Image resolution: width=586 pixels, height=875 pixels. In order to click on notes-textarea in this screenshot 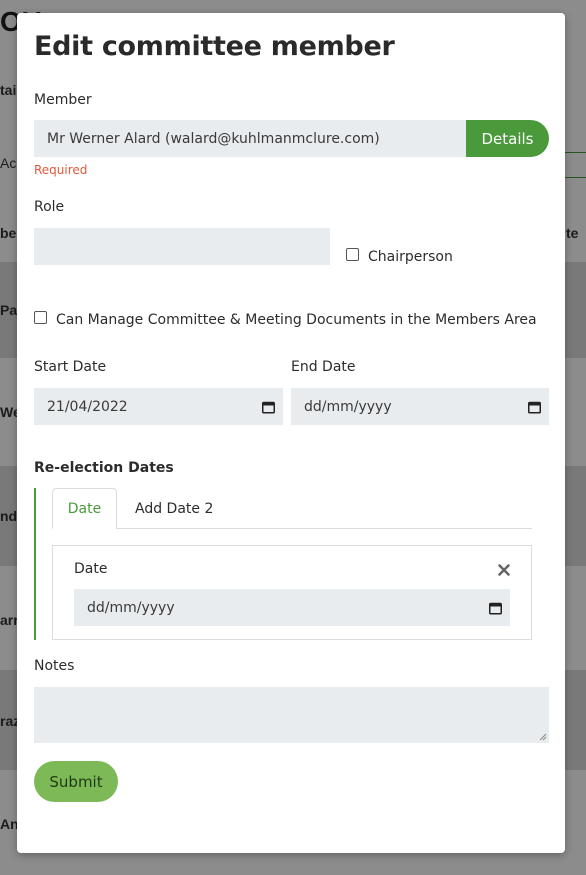, I will do `click(291, 715)`.